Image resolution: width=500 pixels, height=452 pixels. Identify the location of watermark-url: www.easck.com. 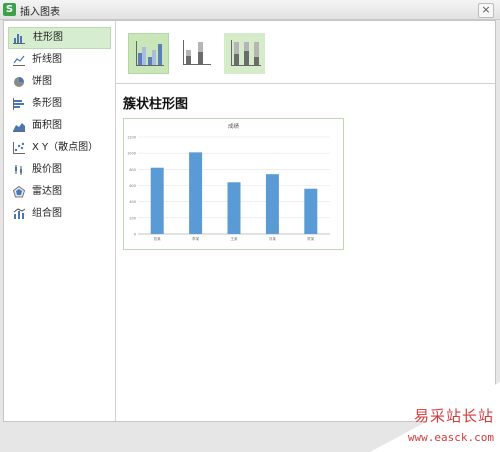
(450, 437).